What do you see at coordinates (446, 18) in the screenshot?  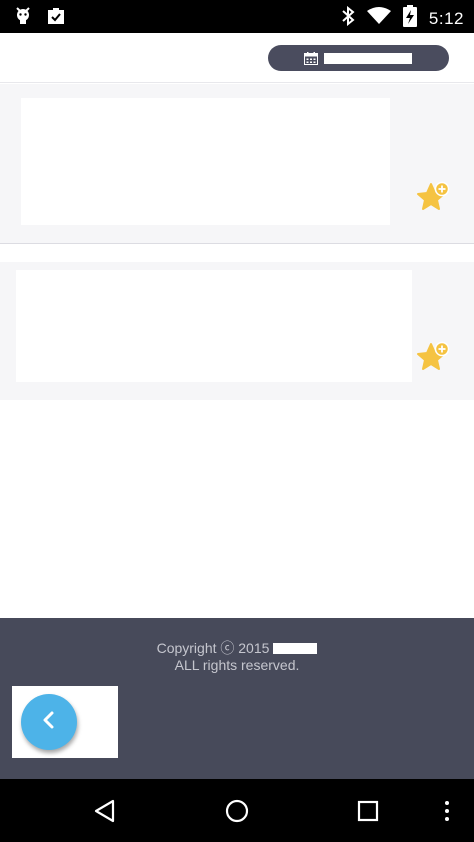 I see `status-time: 5:12` at bounding box center [446, 18].